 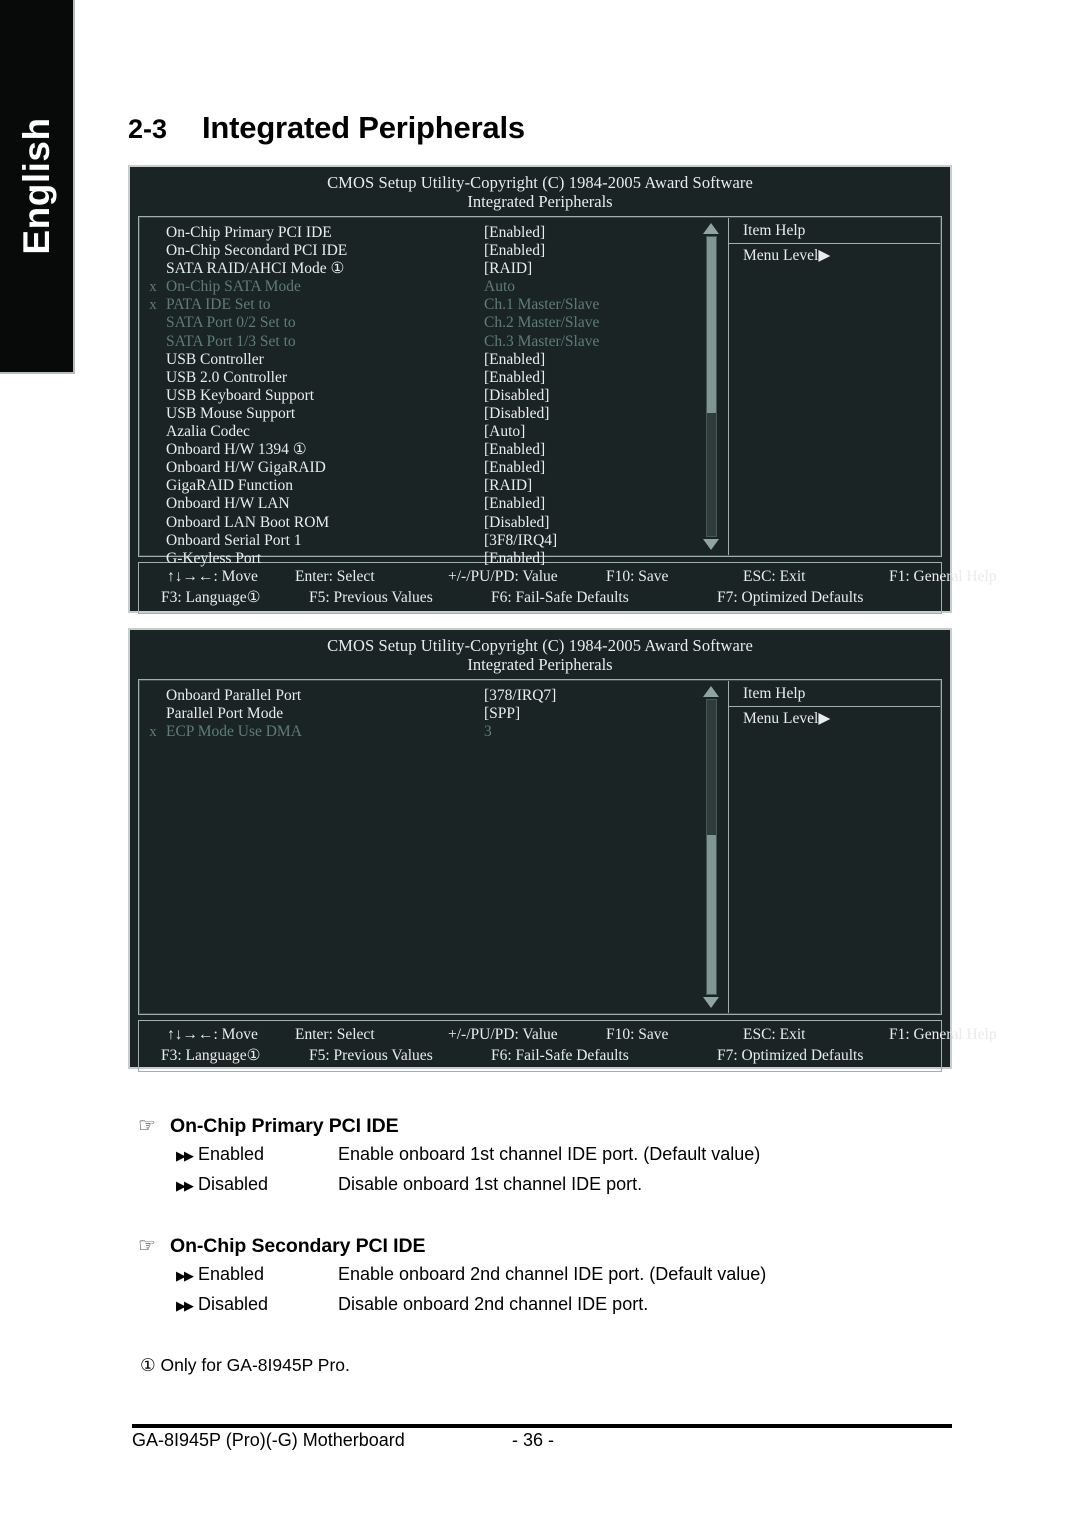 What do you see at coordinates (211, 1055) in the screenshot?
I see `key-legend-item: F3: Language①` at bounding box center [211, 1055].